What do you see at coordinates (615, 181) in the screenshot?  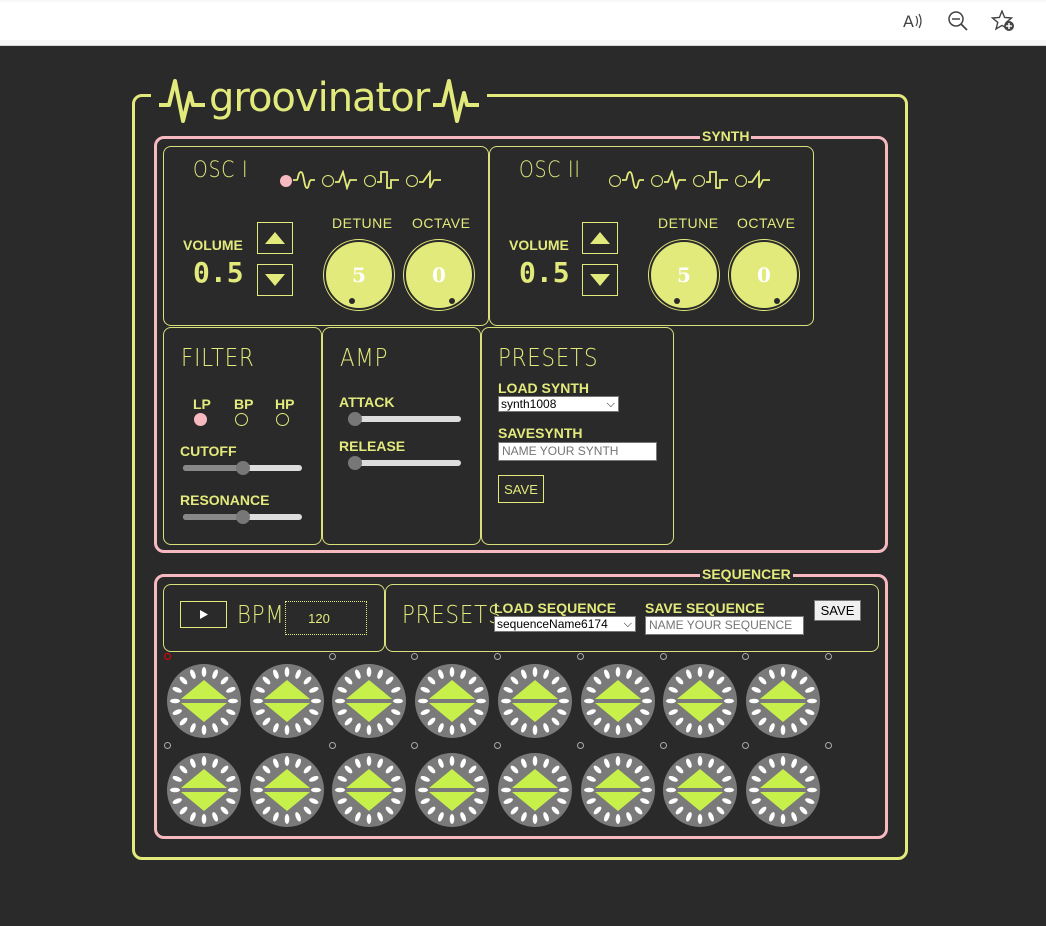 I see `osc2-wave-radio-sine` at bounding box center [615, 181].